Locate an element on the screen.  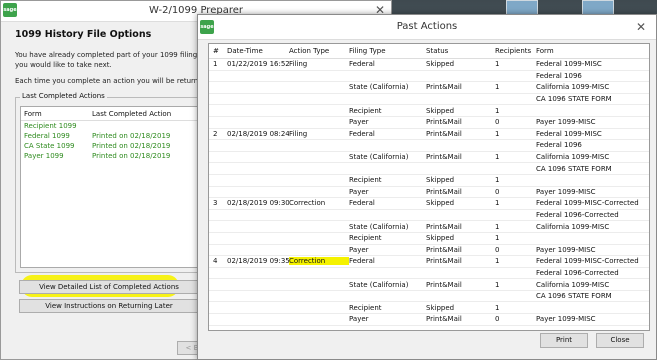
list-item: Federal 1099 Printed on 02/18/2019 is located at coordinates (110, 136).